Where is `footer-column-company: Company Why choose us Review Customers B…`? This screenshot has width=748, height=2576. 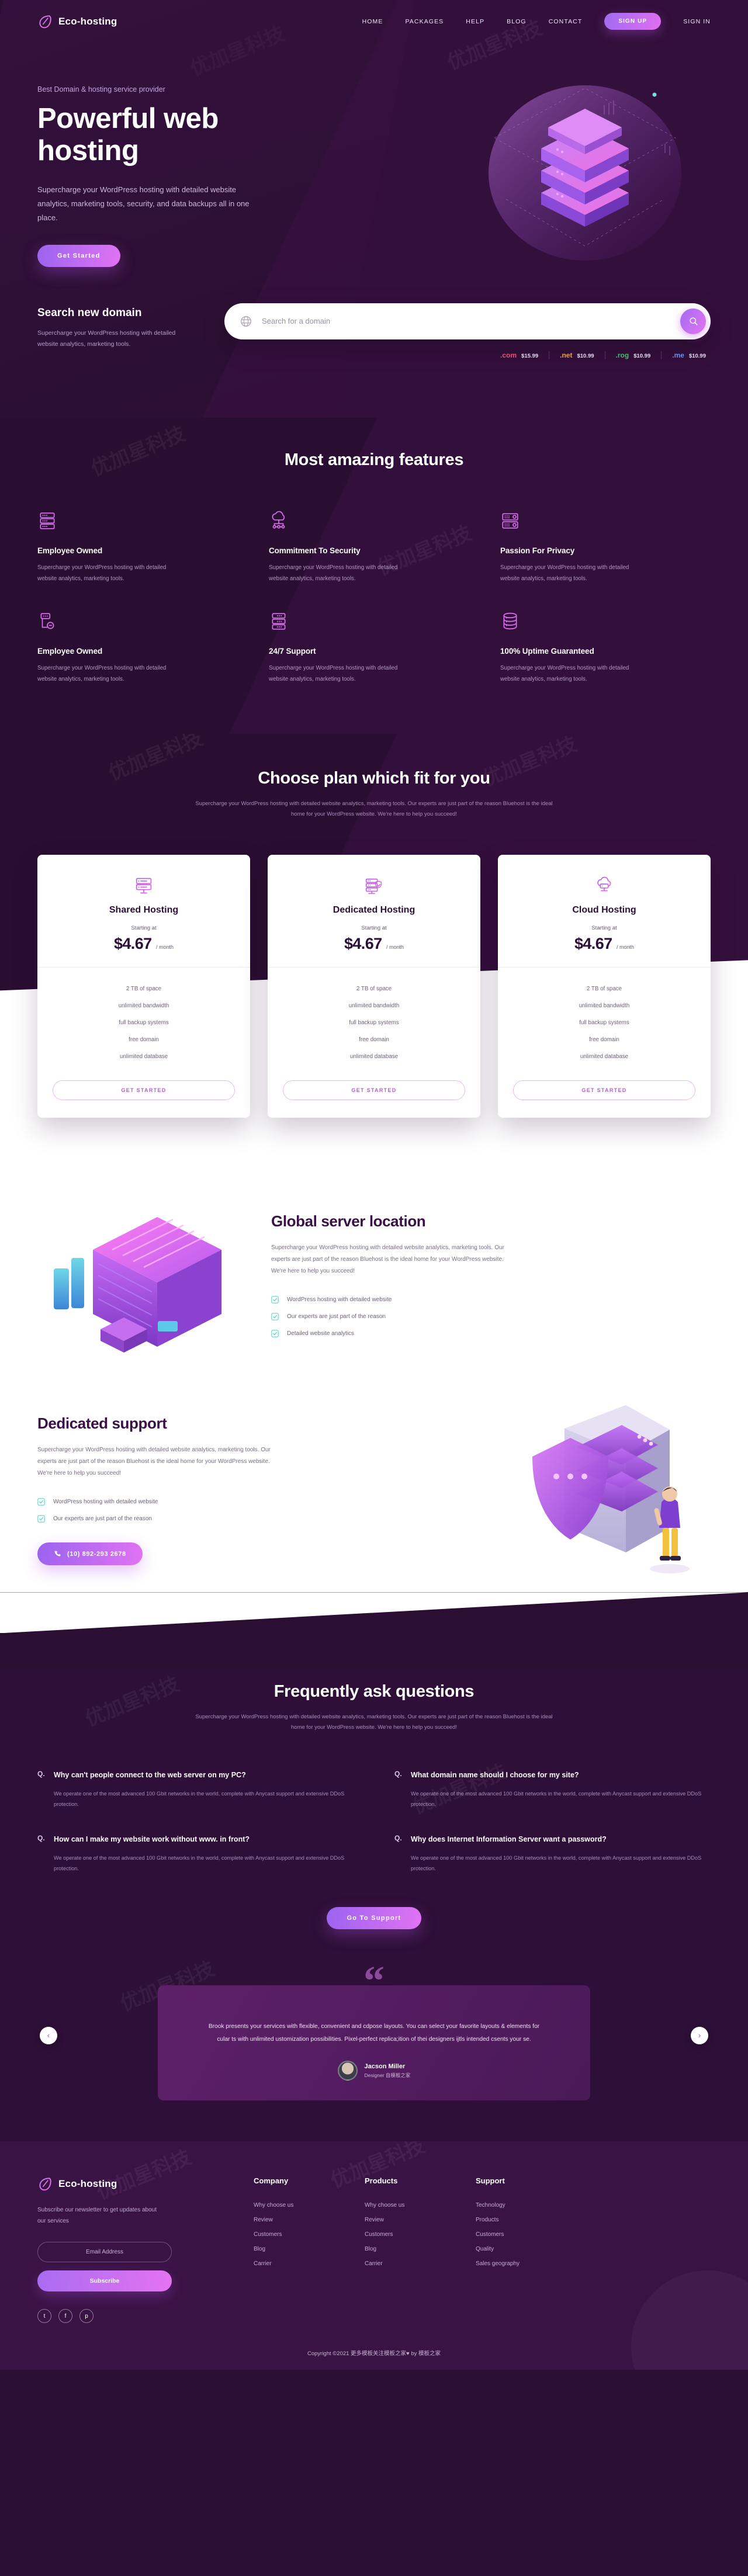 footer-column-company: Company Why choose us Review Customers B… is located at coordinates (297, 2249).